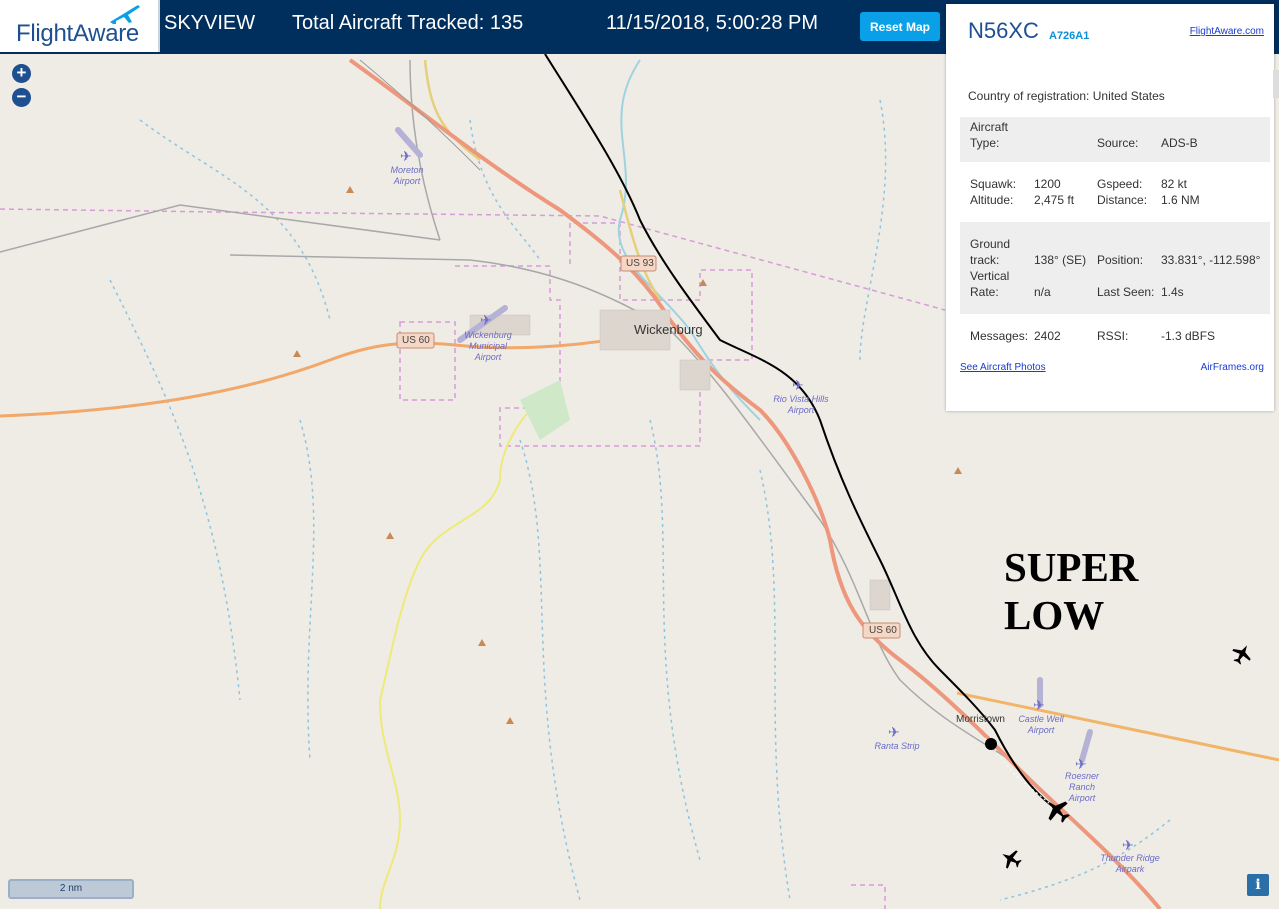 The image size is (1279, 909). What do you see at coordinates (897, 746) in the screenshot?
I see `airport-label-ranta: Ranta Strip` at bounding box center [897, 746].